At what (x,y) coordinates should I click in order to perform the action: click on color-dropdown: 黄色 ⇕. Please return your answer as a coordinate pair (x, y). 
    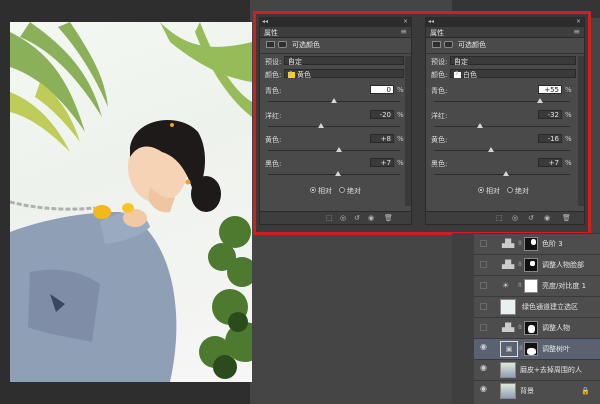
    Looking at the image, I should click on (344, 74).